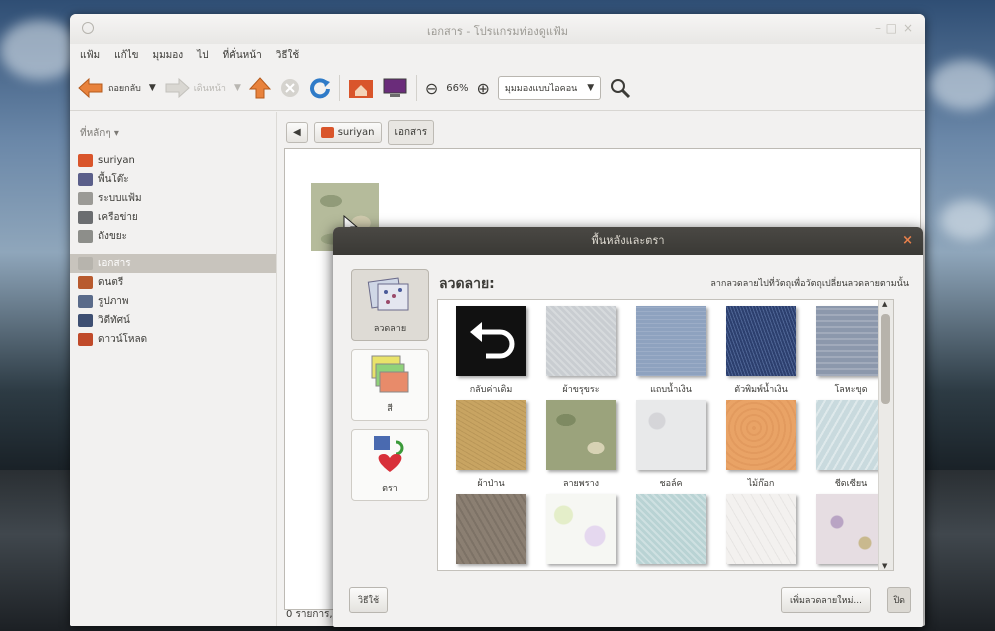 Image resolution: width=995 pixels, height=631 pixels. I want to click on sidebar-item-label: ระบบแฟ้ม, so click(120, 198).